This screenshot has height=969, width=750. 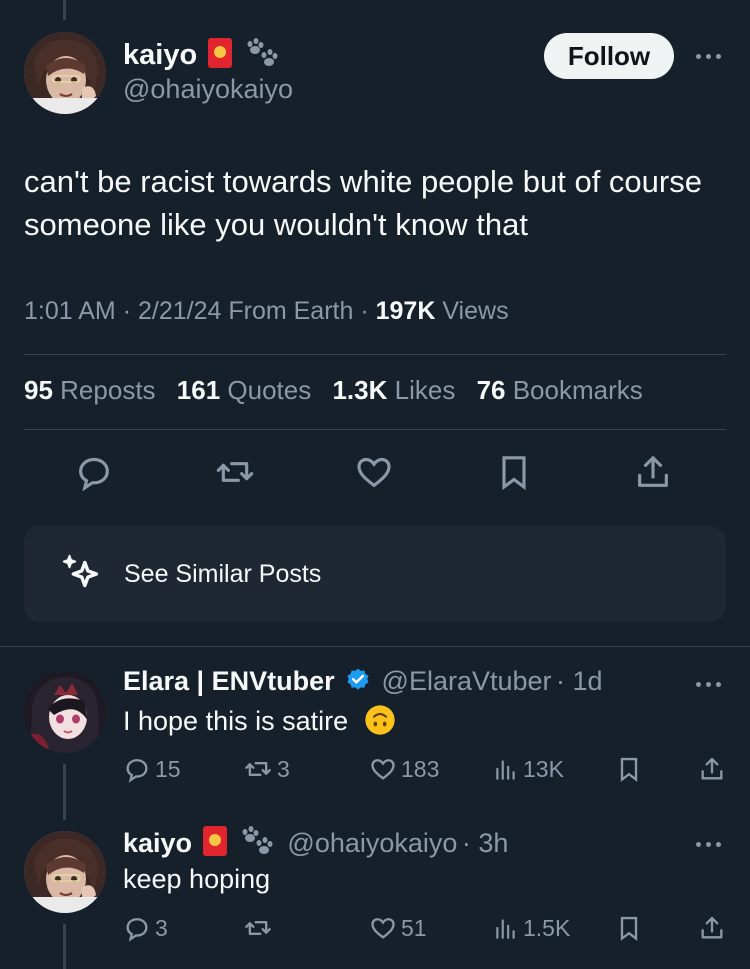 What do you see at coordinates (609, 56) in the screenshot?
I see `follow-button: Follow` at bounding box center [609, 56].